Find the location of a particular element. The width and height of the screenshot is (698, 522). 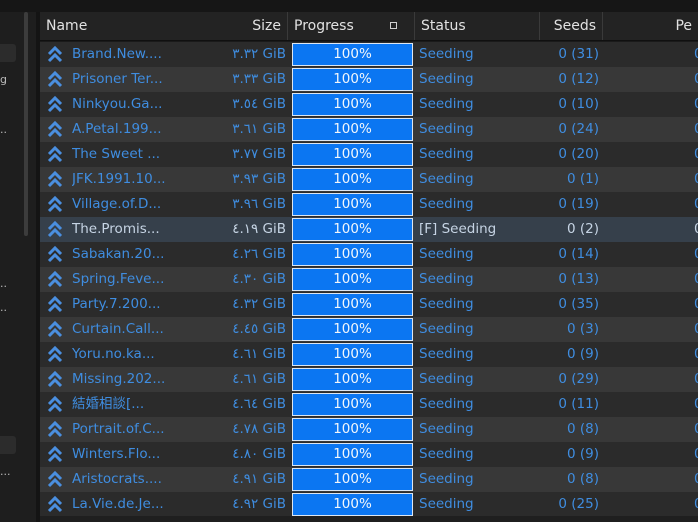

table-row: Curtain.Call... ٤.٤٥ GiB 100% Seeding 0 (3) 0 is located at coordinates (369, 329).